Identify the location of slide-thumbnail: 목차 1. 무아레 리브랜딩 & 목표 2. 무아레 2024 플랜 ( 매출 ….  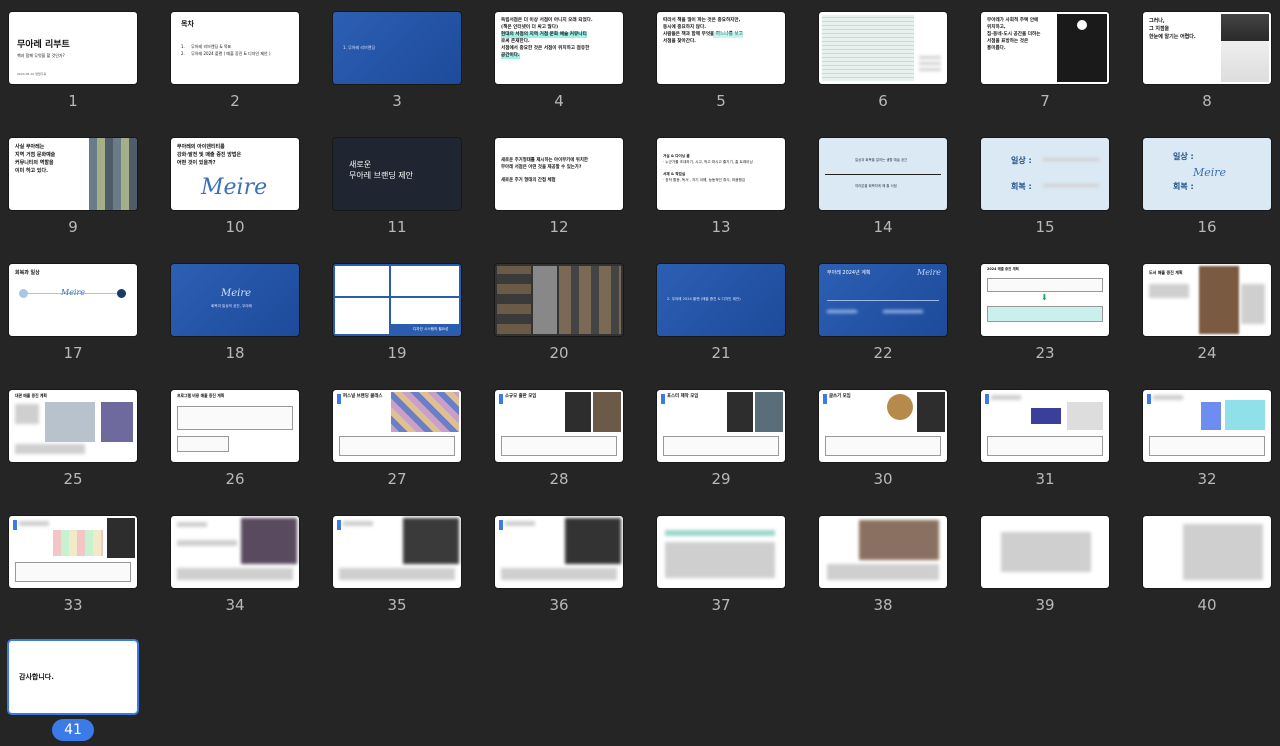
(237, 64).